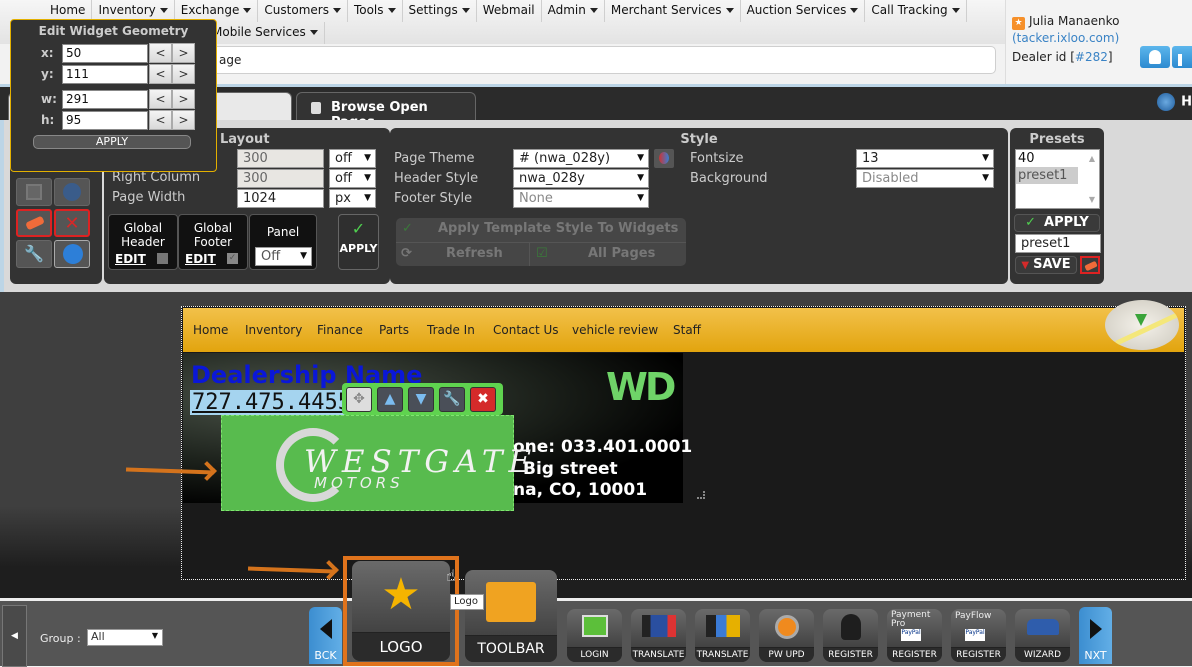 This screenshot has height=667, width=1192. Describe the element at coordinates (786, 635) in the screenshot. I see `widget-password-update: PW UPD` at that location.